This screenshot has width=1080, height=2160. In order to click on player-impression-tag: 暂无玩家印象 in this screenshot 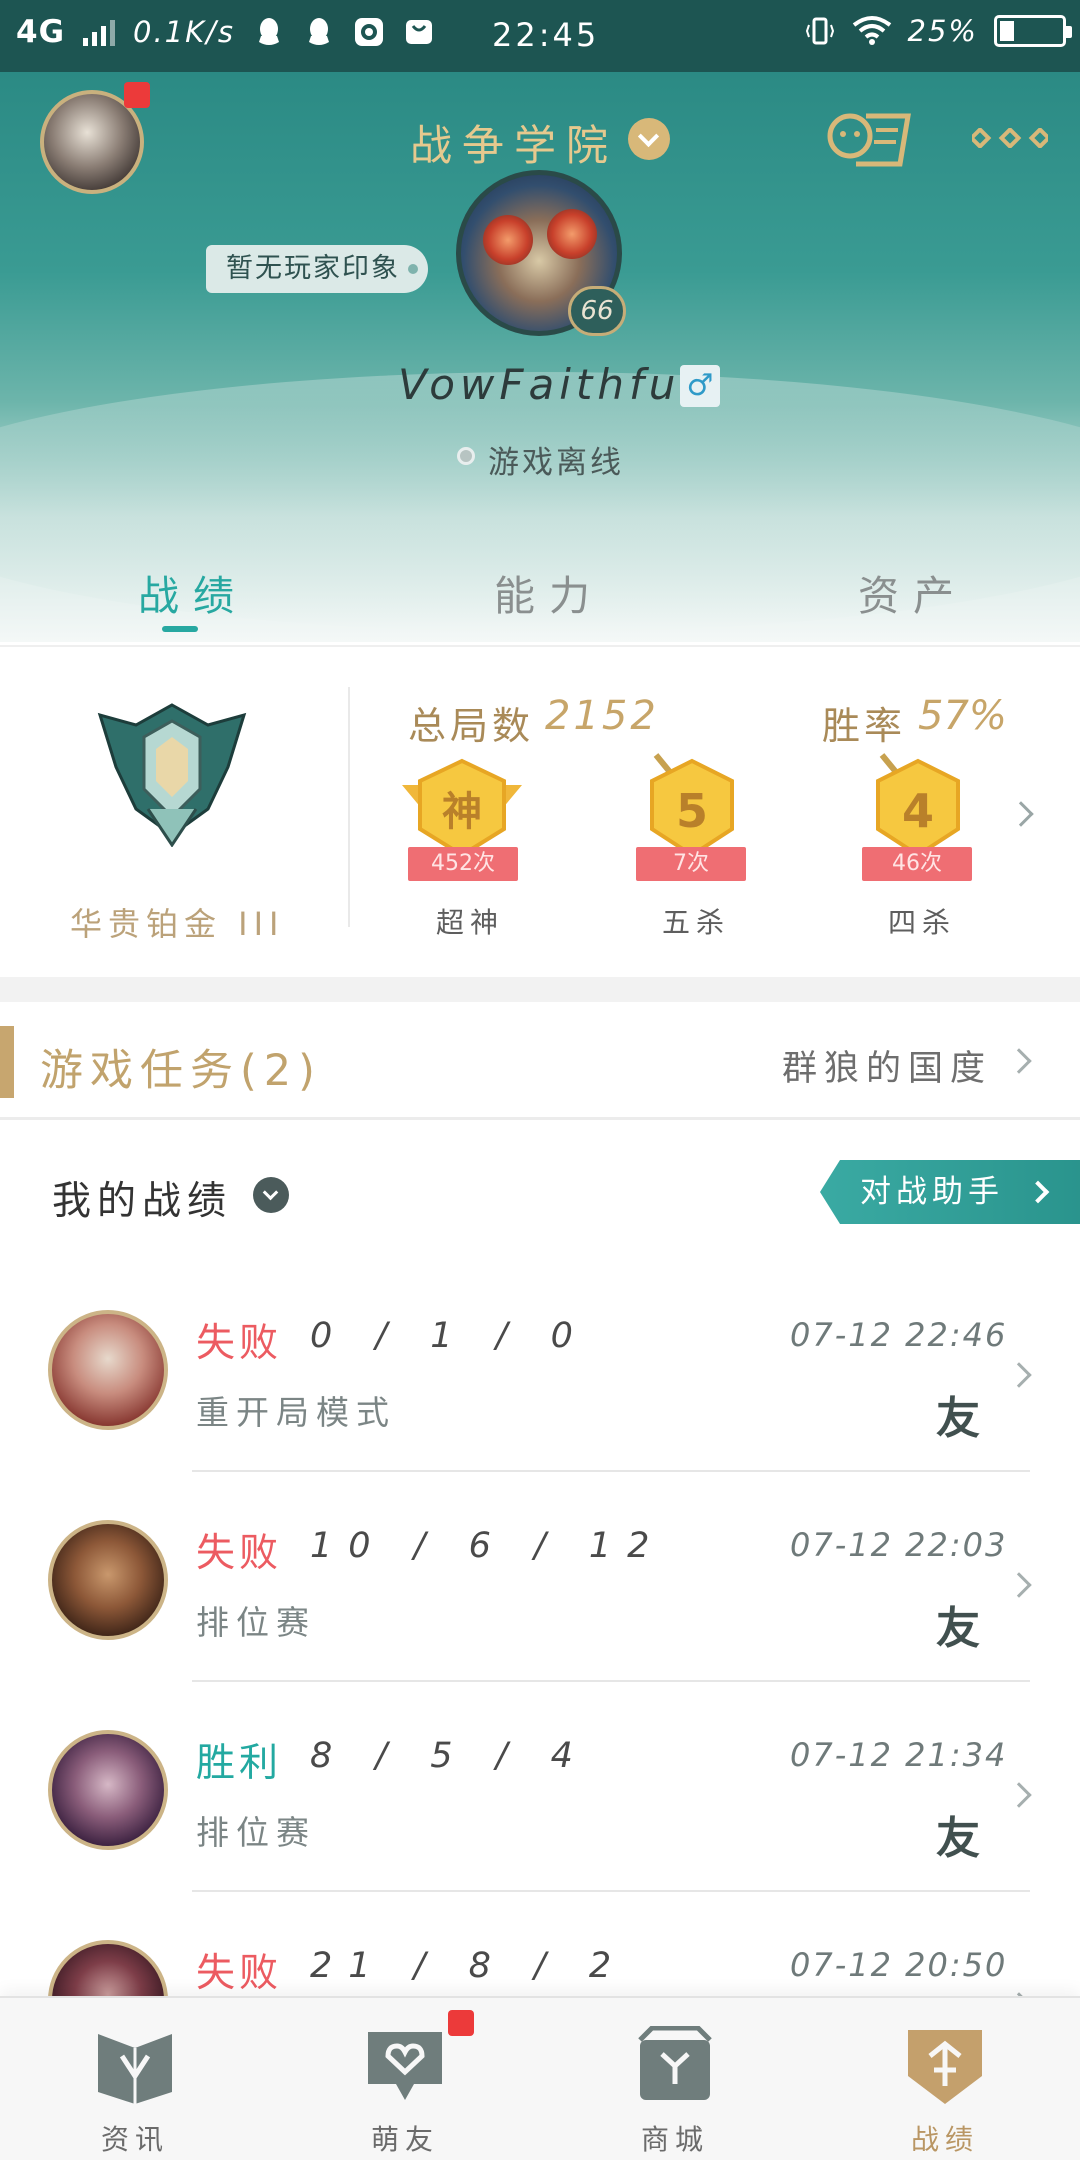, I will do `click(317, 269)`.